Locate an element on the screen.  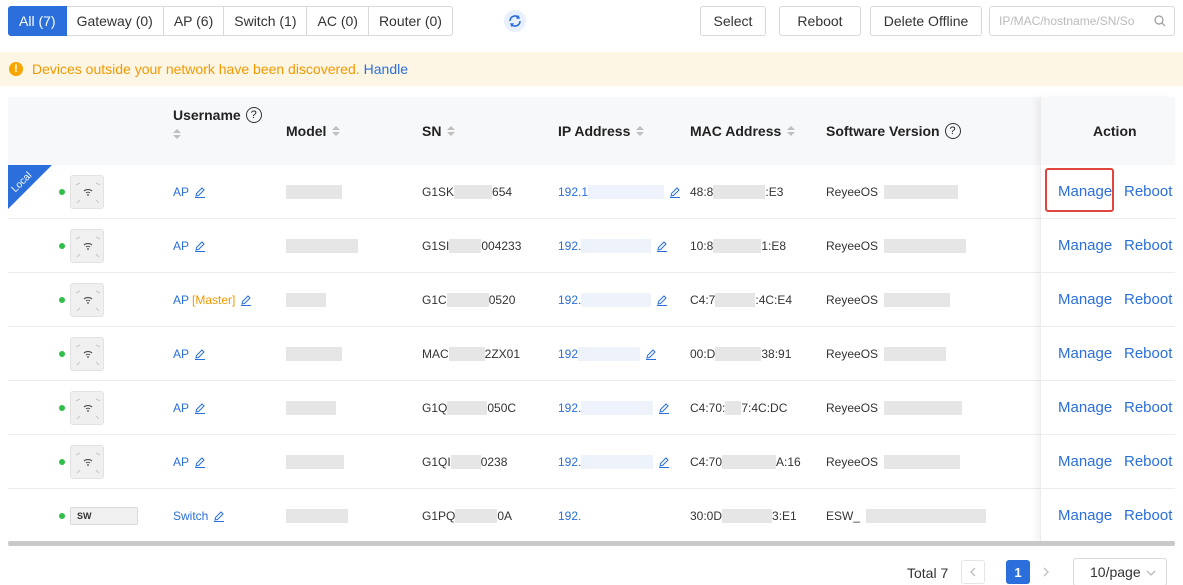
tab-ap: AP (6) is located at coordinates (193, 21).